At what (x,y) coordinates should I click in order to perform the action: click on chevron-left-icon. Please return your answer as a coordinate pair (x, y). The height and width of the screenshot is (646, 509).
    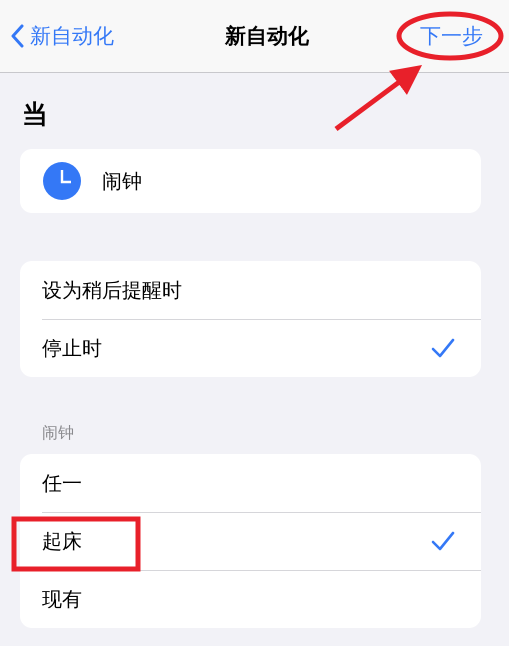
    Looking at the image, I should click on (17, 36).